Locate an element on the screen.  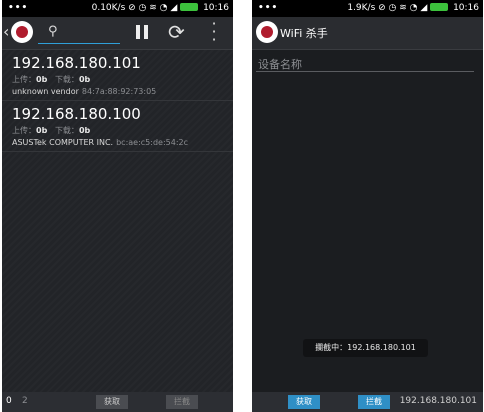
device-vendor: unknown vendor 84:7a:88:92:73:05 is located at coordinates (84, 91).